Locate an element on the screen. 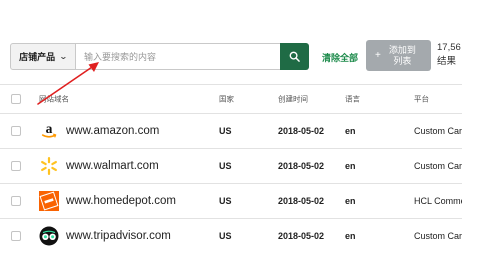 The height and width of the screenshot is (253, 479). search-toolbar: 店铺产品 ⌄ 输入要搜索的内容 is located at coordinates (159, 56).